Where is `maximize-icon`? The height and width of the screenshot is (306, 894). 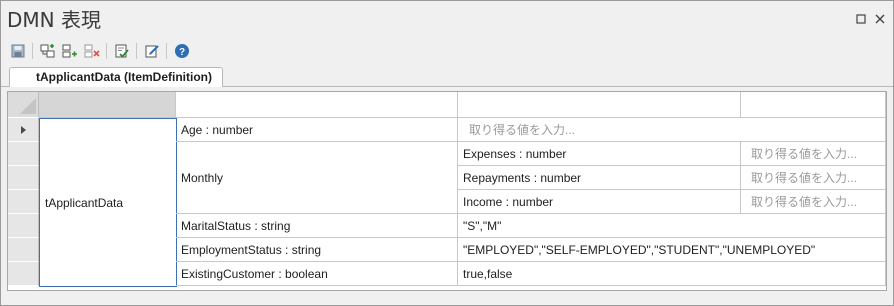
maximize-icon is located at coordinates (861, 19).